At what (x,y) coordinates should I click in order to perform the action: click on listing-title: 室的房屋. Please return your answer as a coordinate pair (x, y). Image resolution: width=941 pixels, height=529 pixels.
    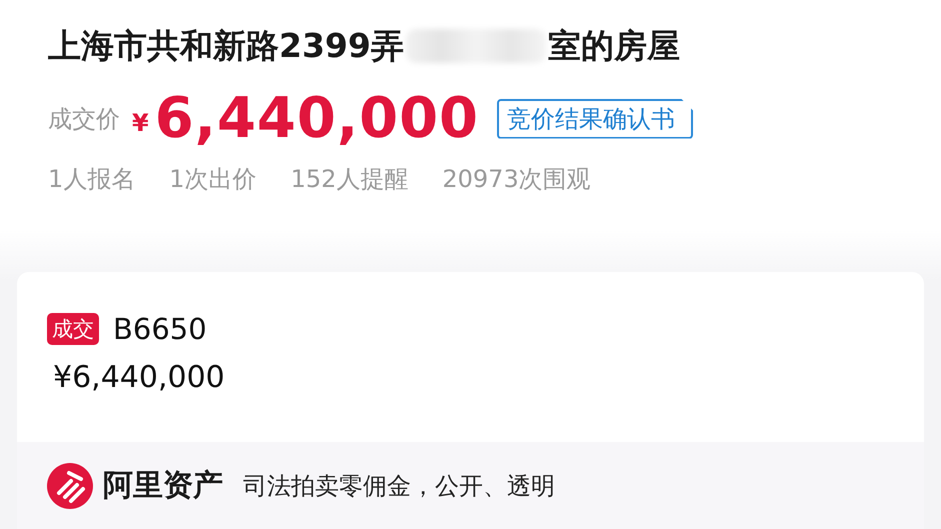
    Looking at the image, I should click on (614, 45).